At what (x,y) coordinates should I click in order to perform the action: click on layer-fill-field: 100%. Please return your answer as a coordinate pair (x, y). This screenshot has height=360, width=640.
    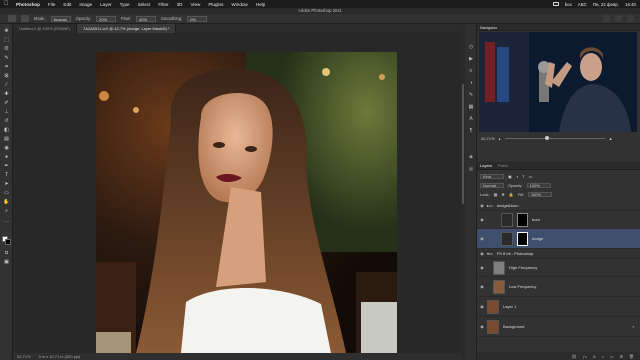
    Looking at the image, I should click on (539, 194).